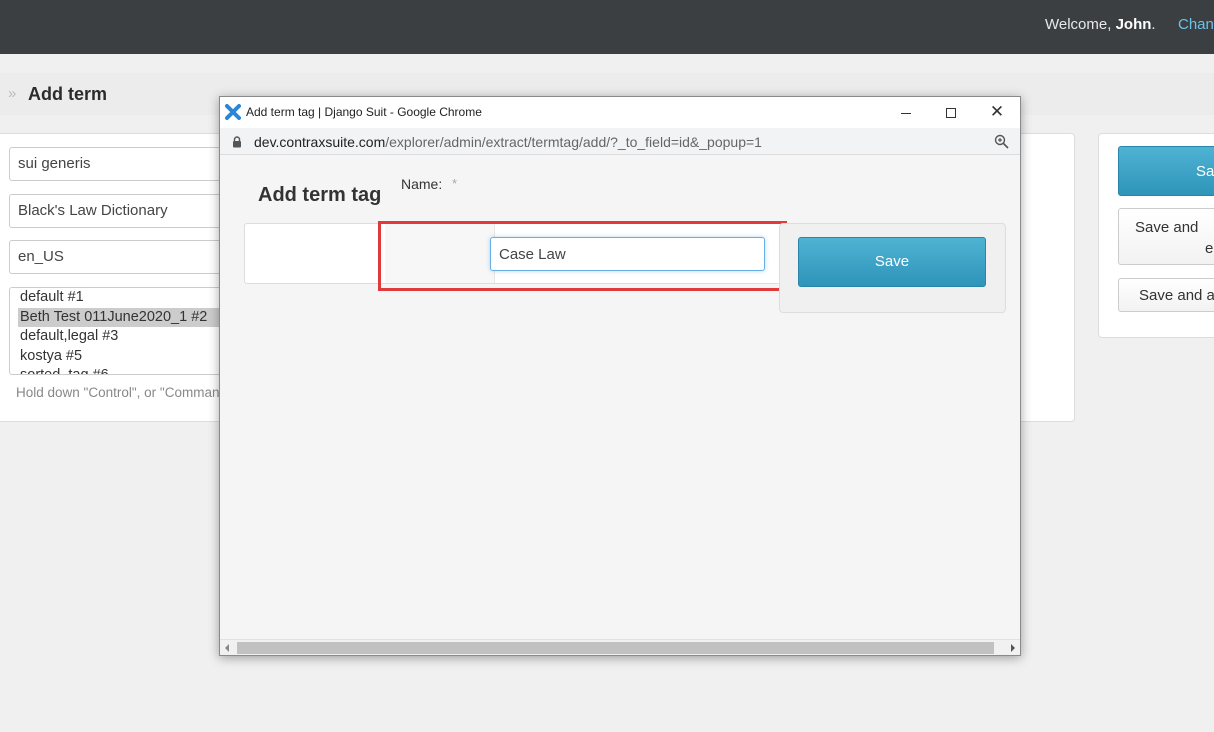 The width and height of the screenshot is (1214, 732). I want to click on welcome-prefix: Welcome,, so click(1080, 24).